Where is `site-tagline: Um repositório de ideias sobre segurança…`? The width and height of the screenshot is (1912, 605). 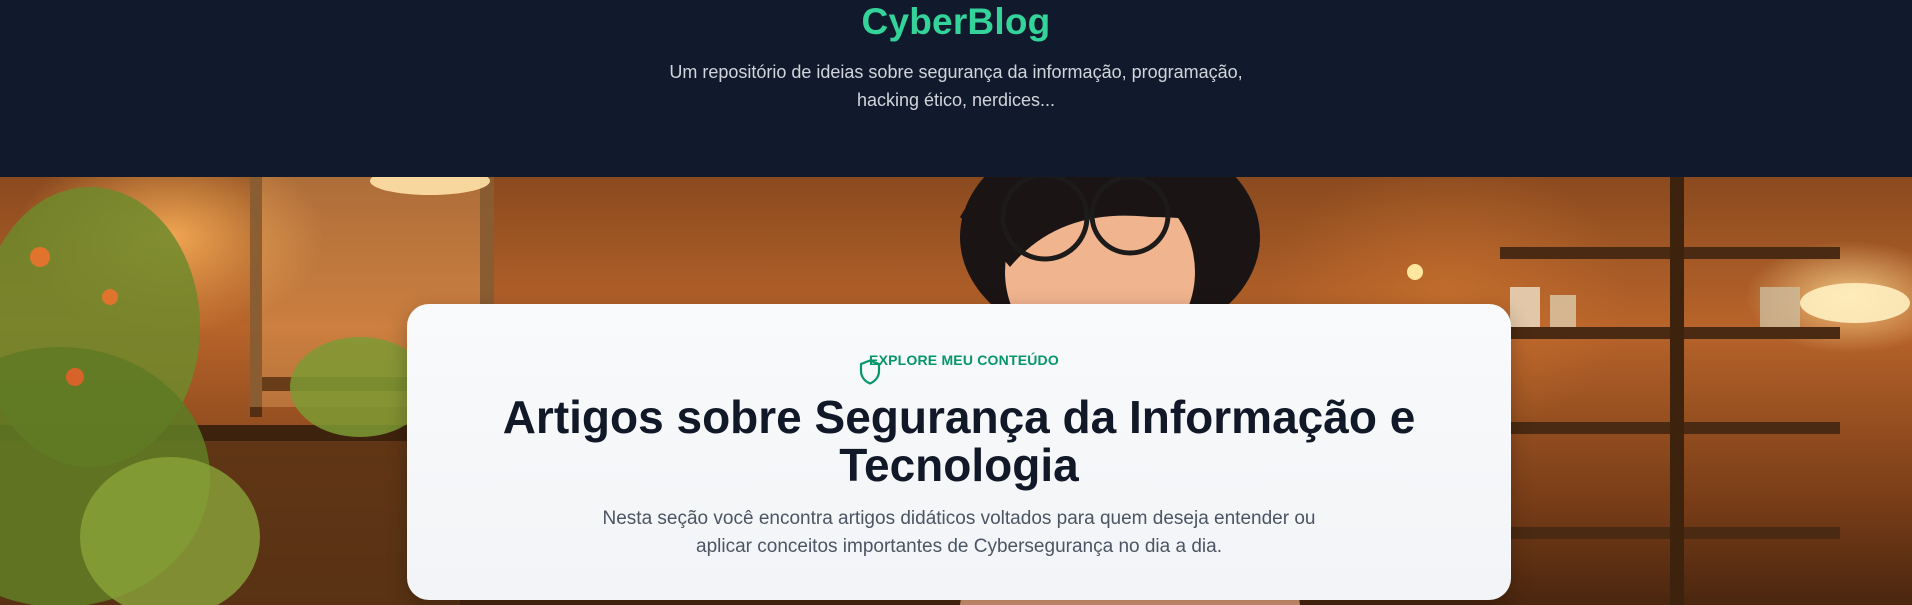
site-tagline: Um repositório de ideias sobre segurança… is located at coordinates (956, 86).